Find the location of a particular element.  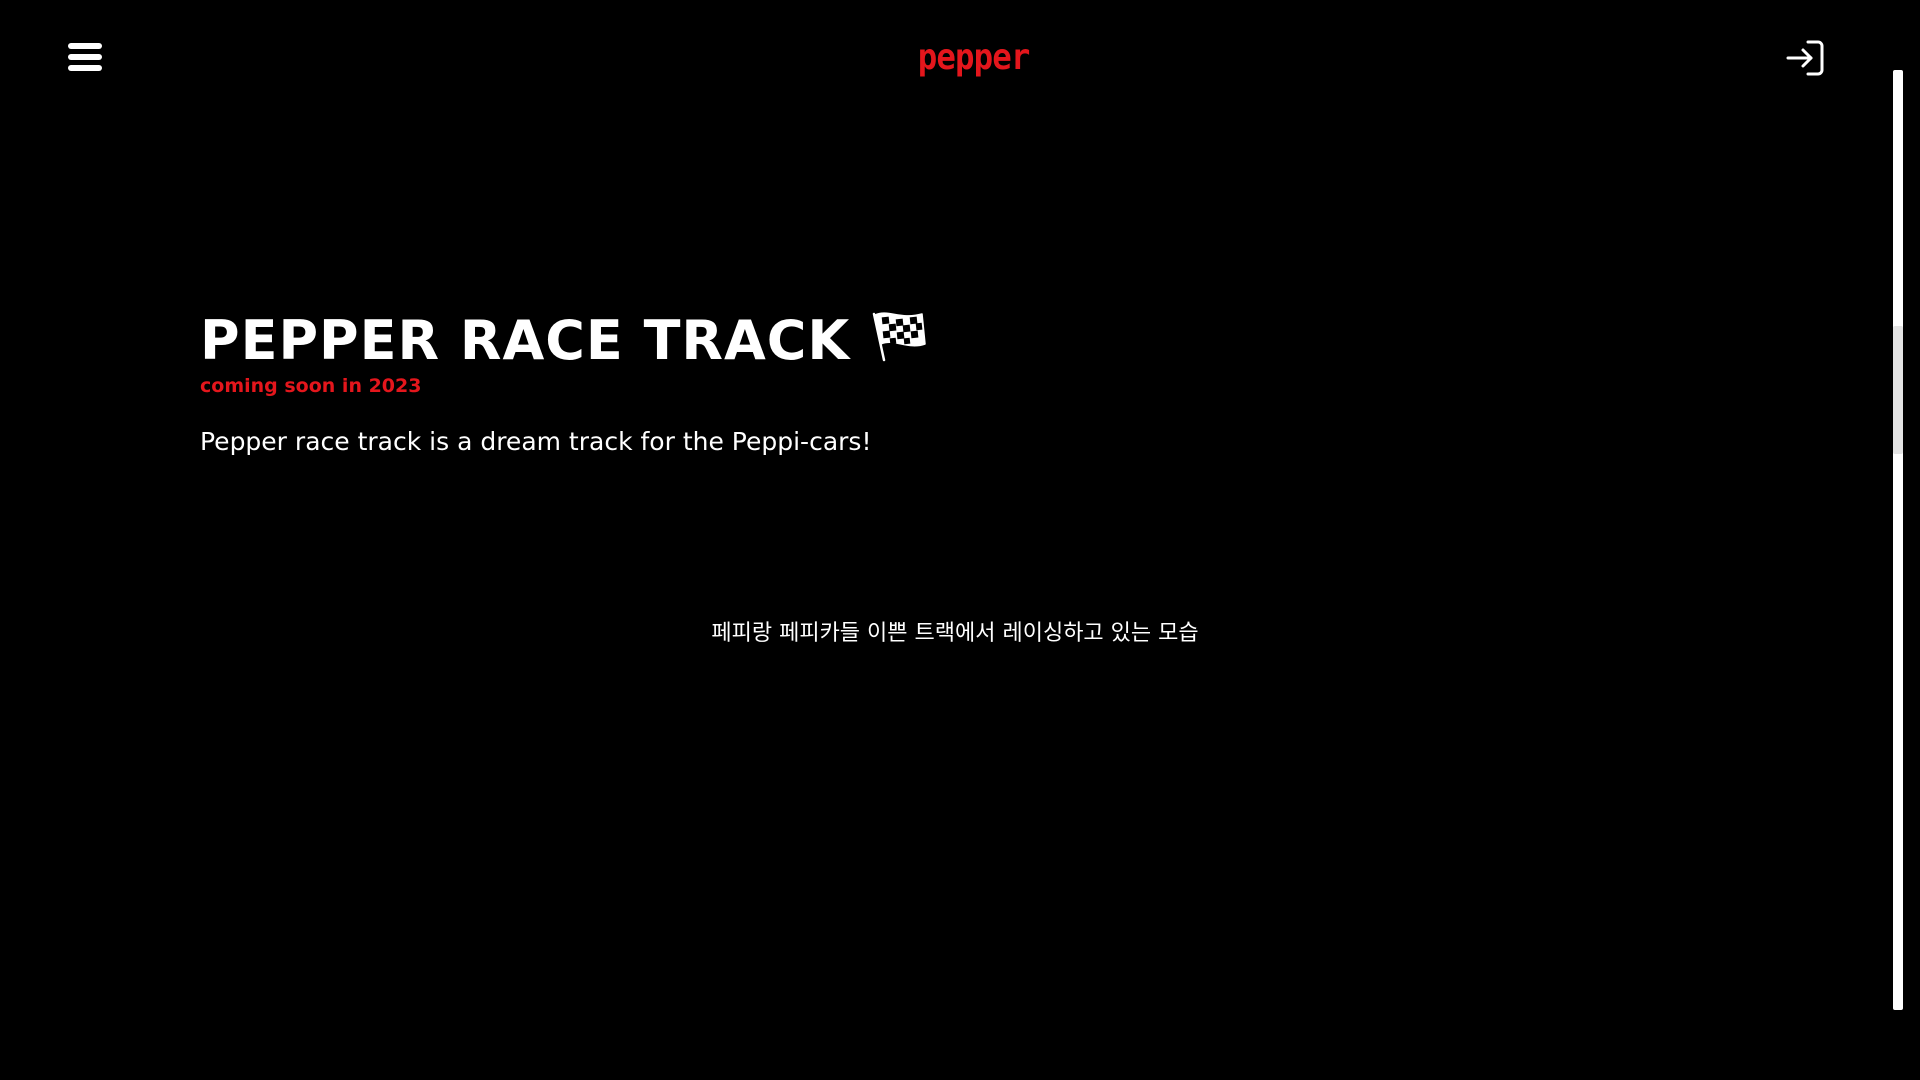

image-caption: 페피랑 페피카들 이쁜 트랙에서 레이싱하고 있는 모습 is located at coordinates (955, 633).